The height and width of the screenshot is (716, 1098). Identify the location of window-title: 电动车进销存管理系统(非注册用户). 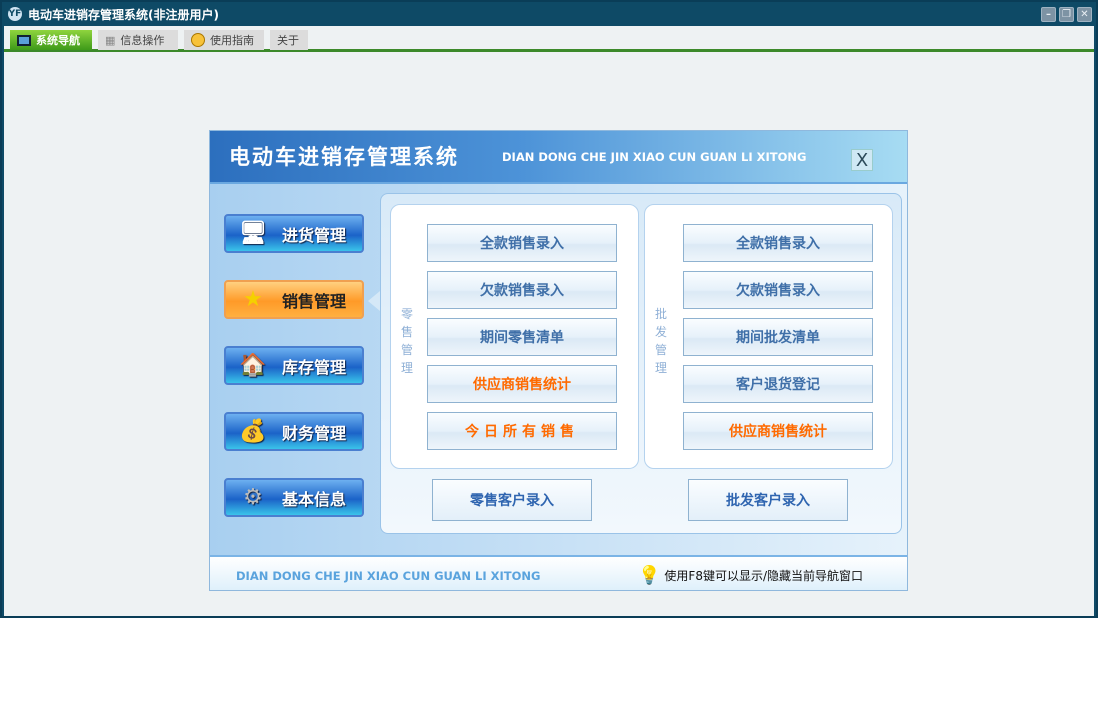
(123, 14).